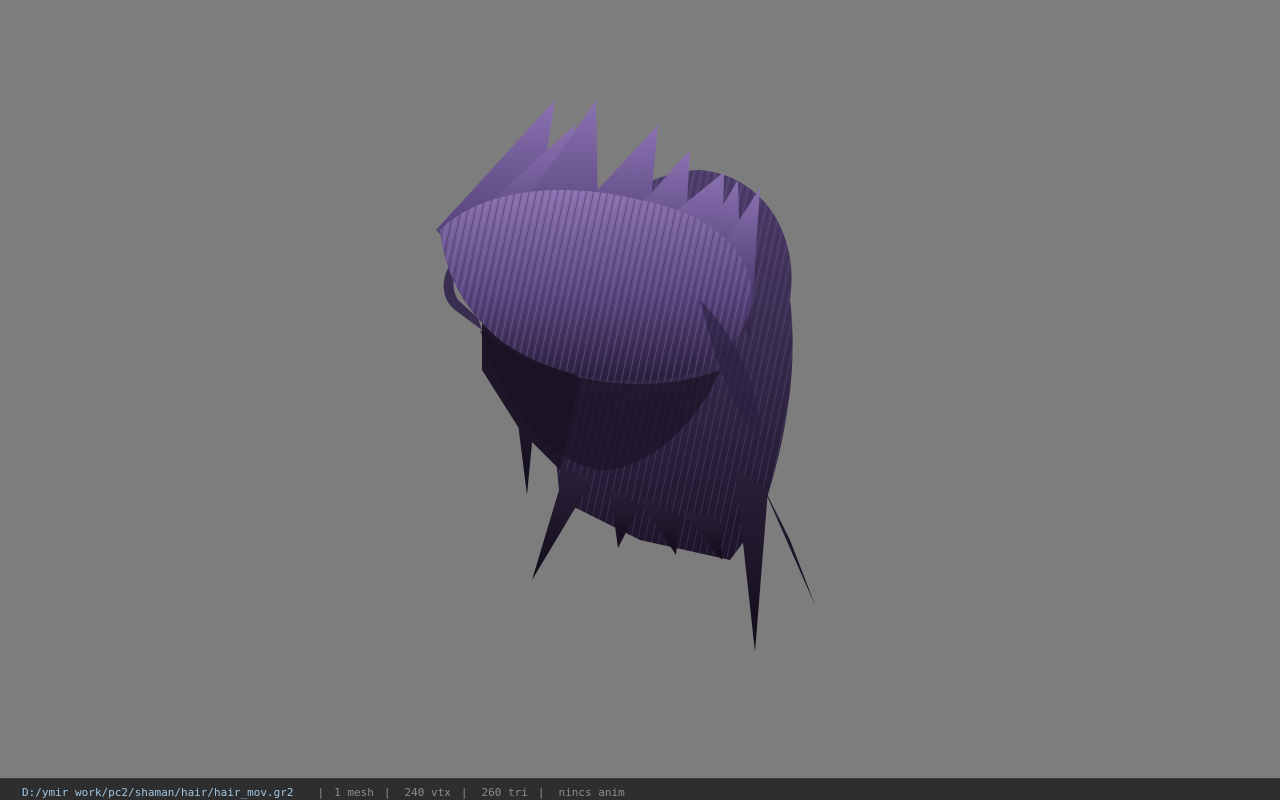 The image size is (1280, 800). I want to click on mesh-count: 1 mesh, so click(354, 792).